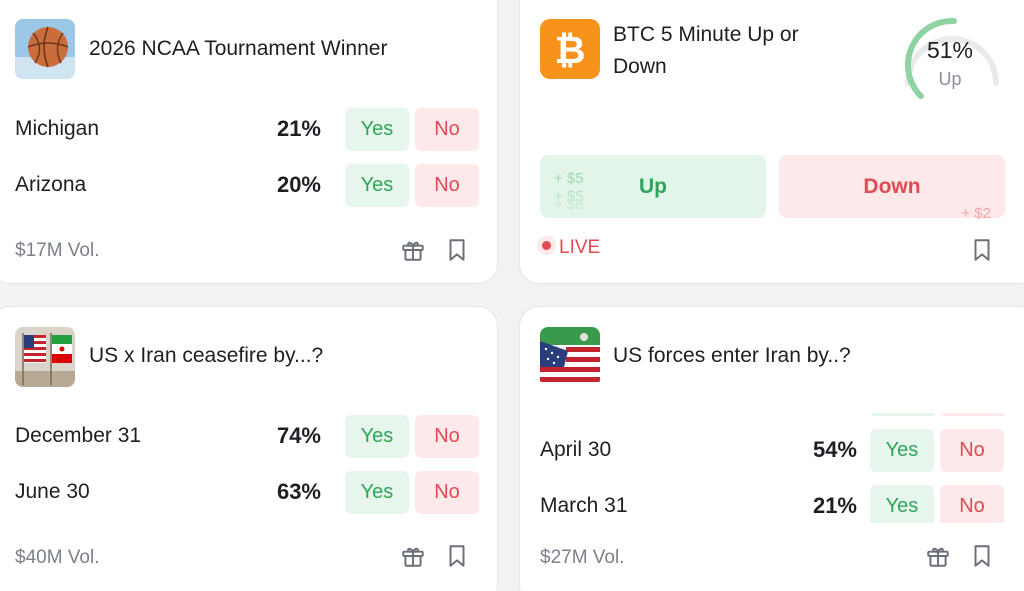  I want to click on outcome-percent: 54%, so click(834, 449).